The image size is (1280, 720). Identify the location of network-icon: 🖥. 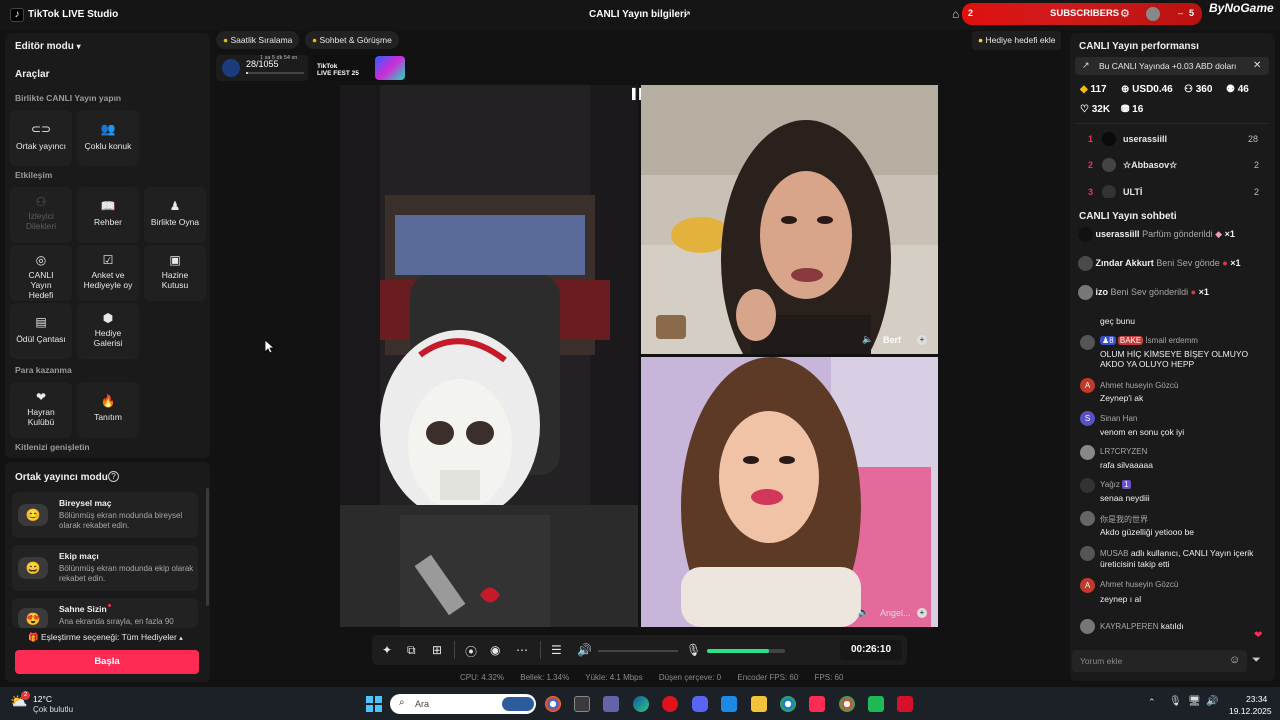
(1194, 701).